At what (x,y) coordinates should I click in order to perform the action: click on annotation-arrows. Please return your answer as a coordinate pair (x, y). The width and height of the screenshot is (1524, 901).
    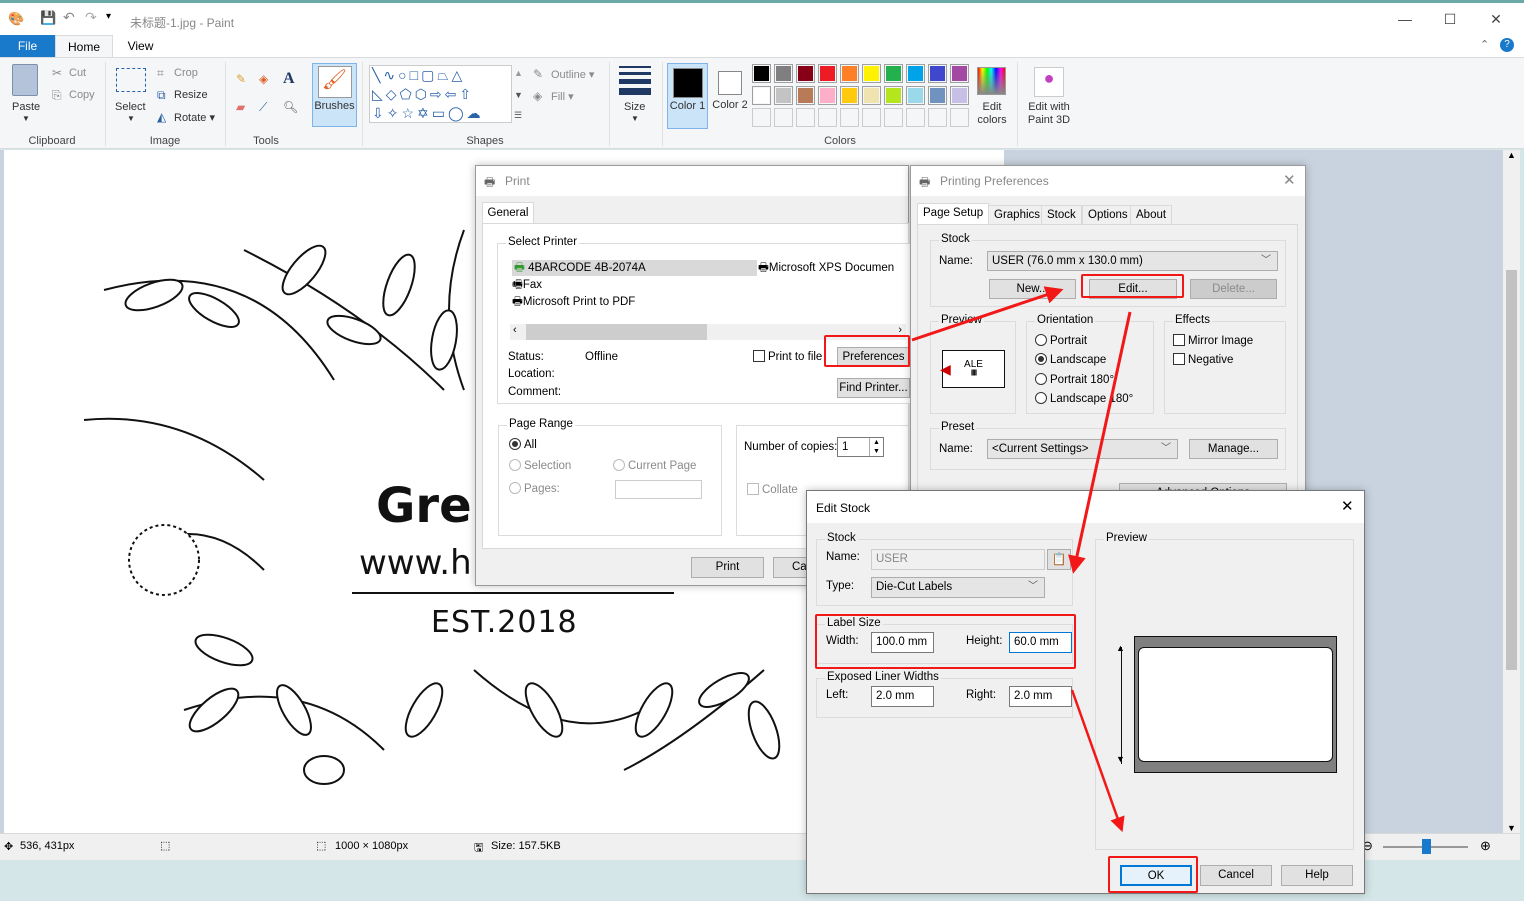
    Looking at the image, I should click on (1021, 559).